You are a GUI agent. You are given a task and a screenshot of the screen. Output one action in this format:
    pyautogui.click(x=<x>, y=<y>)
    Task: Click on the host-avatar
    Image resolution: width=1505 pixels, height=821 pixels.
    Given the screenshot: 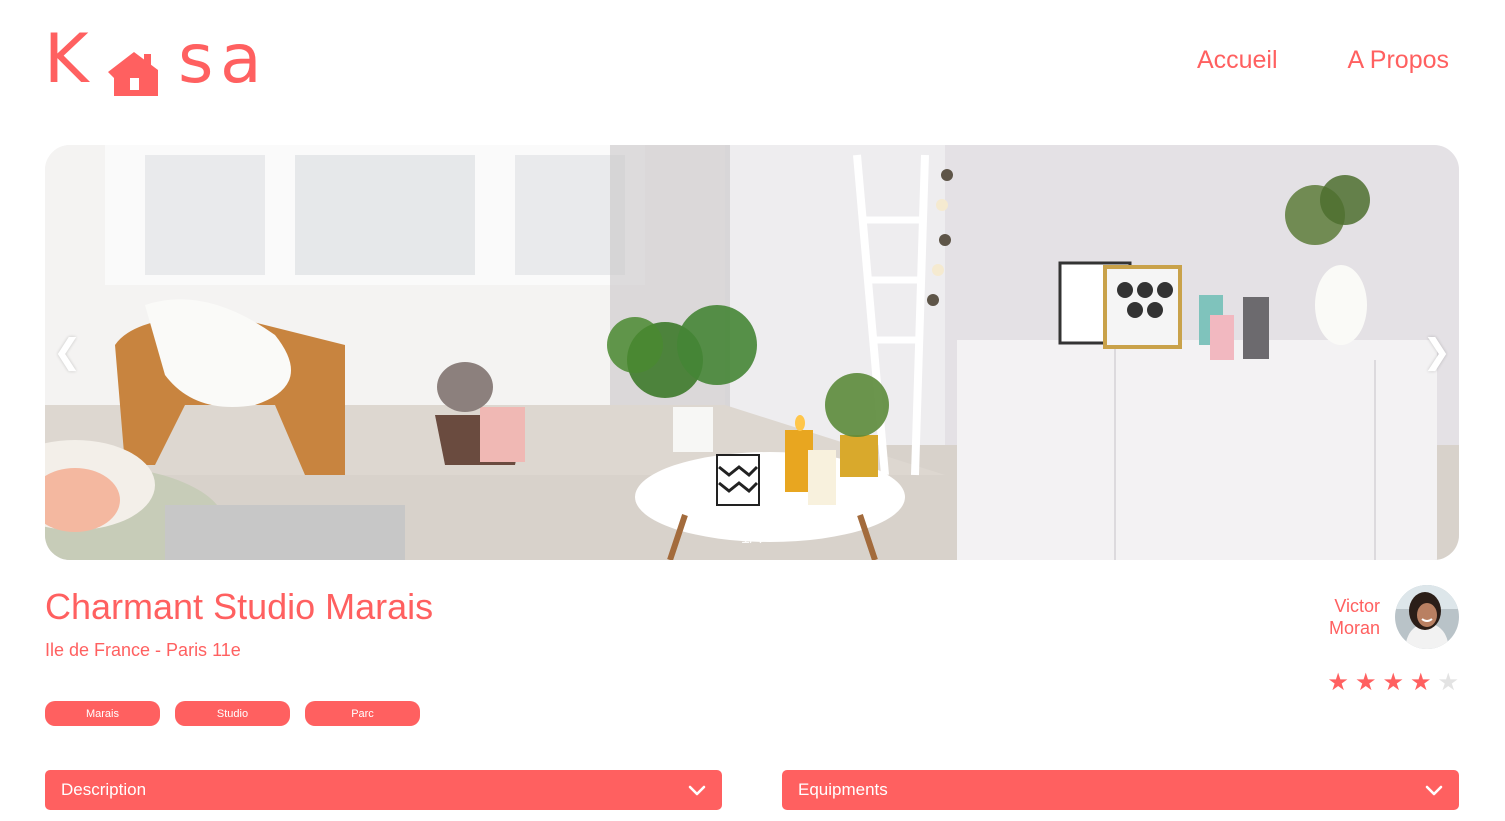 What is the action you would take?
    pyautogui.click(x=1427, y=617)
    